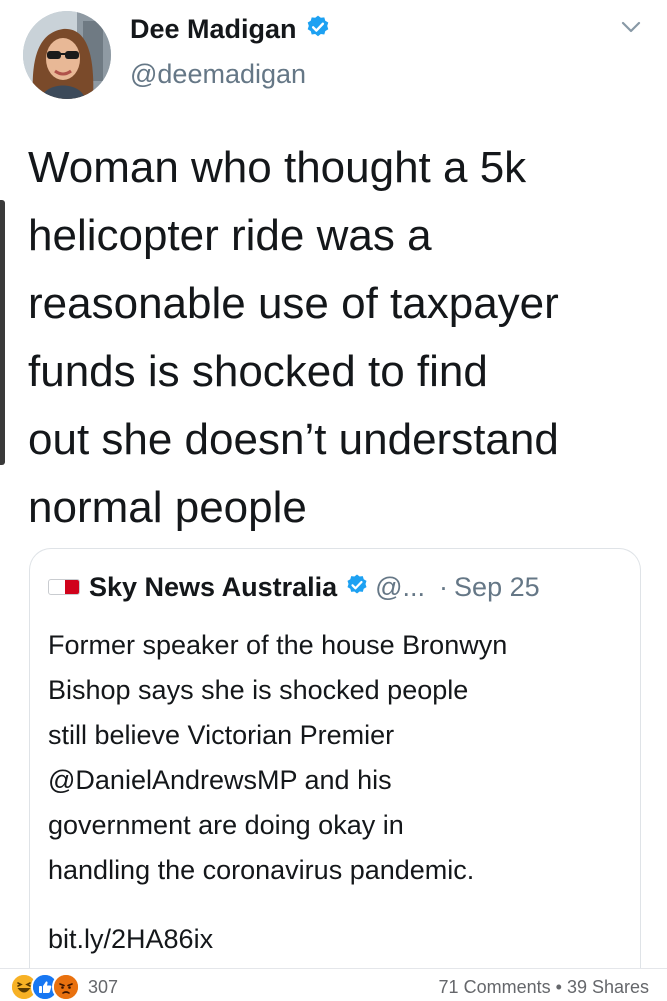 The width and height of the screenshot is (667, 1001). I want to click on quoted-tweet-date: Sep 25, so click(497, 587).